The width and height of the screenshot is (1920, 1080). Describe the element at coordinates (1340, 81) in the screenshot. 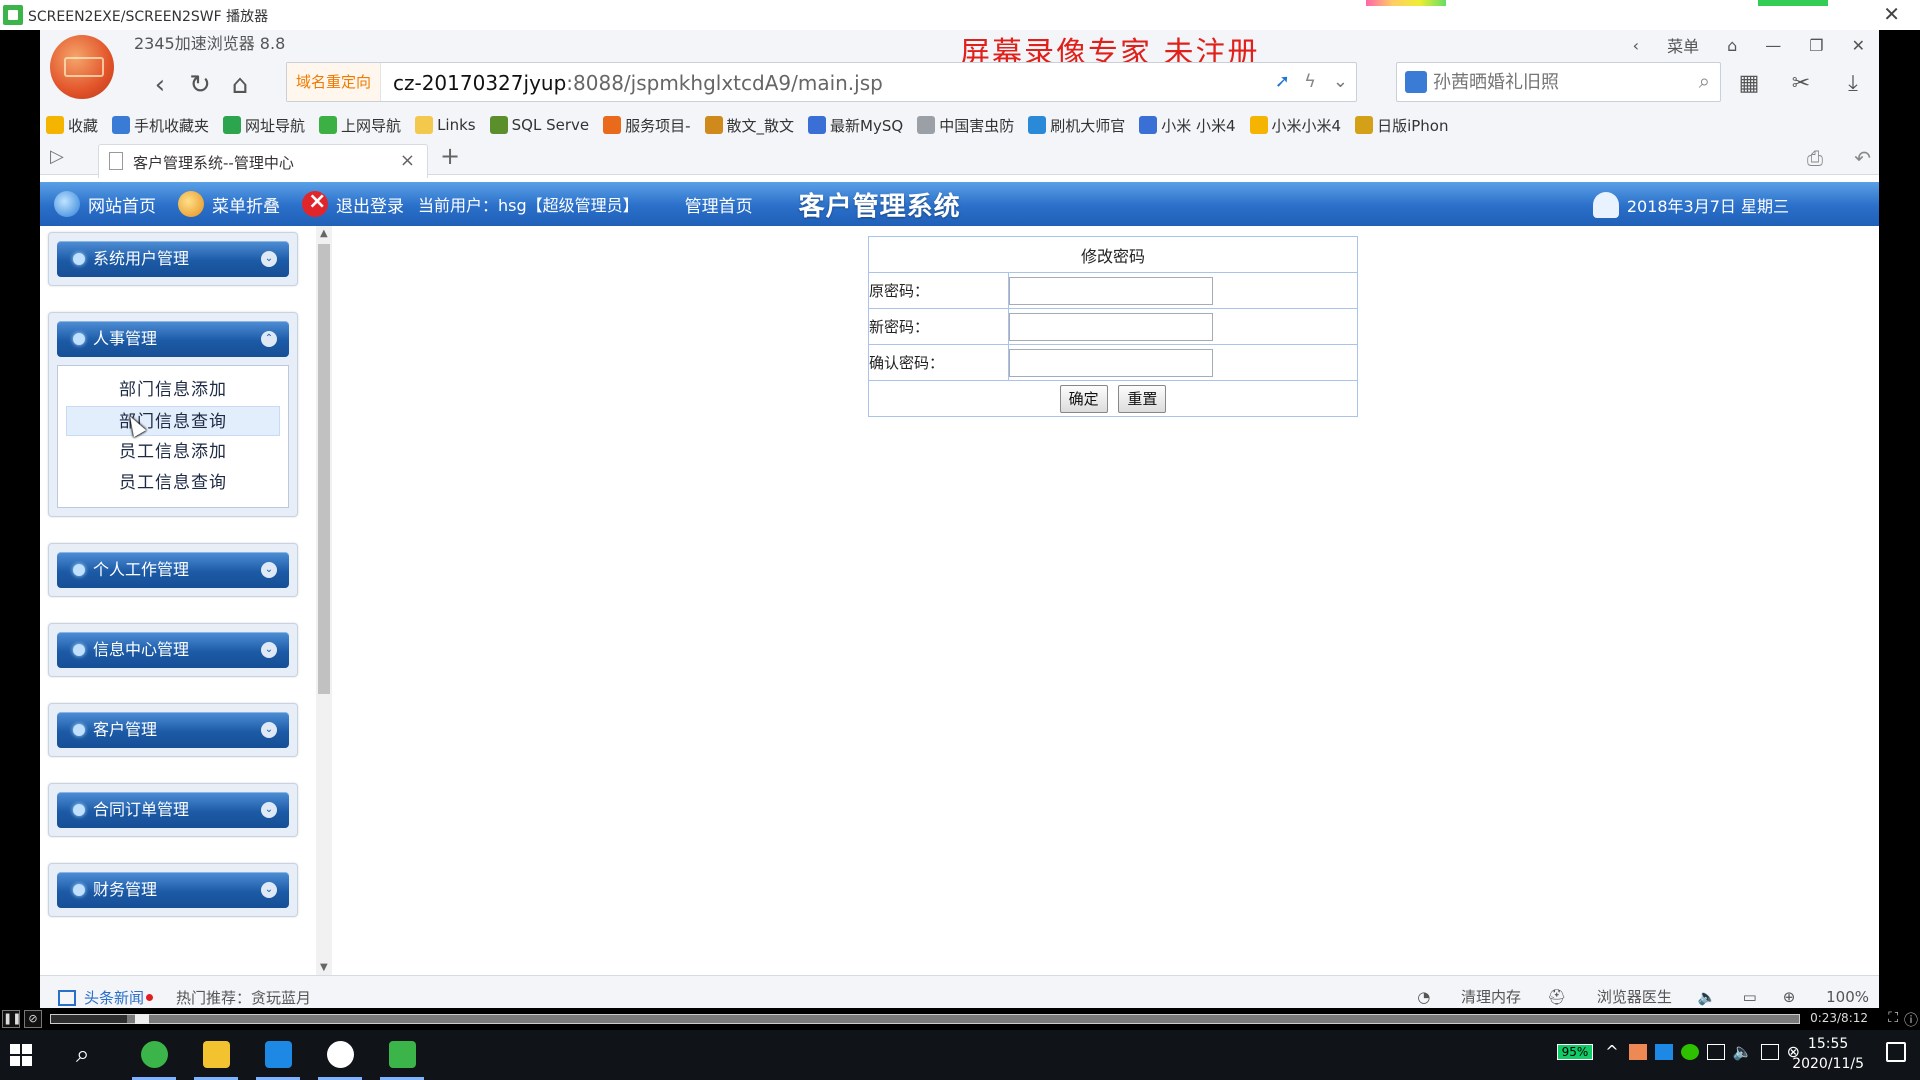

I see `chevron-down-icon: ⌄` at that location.